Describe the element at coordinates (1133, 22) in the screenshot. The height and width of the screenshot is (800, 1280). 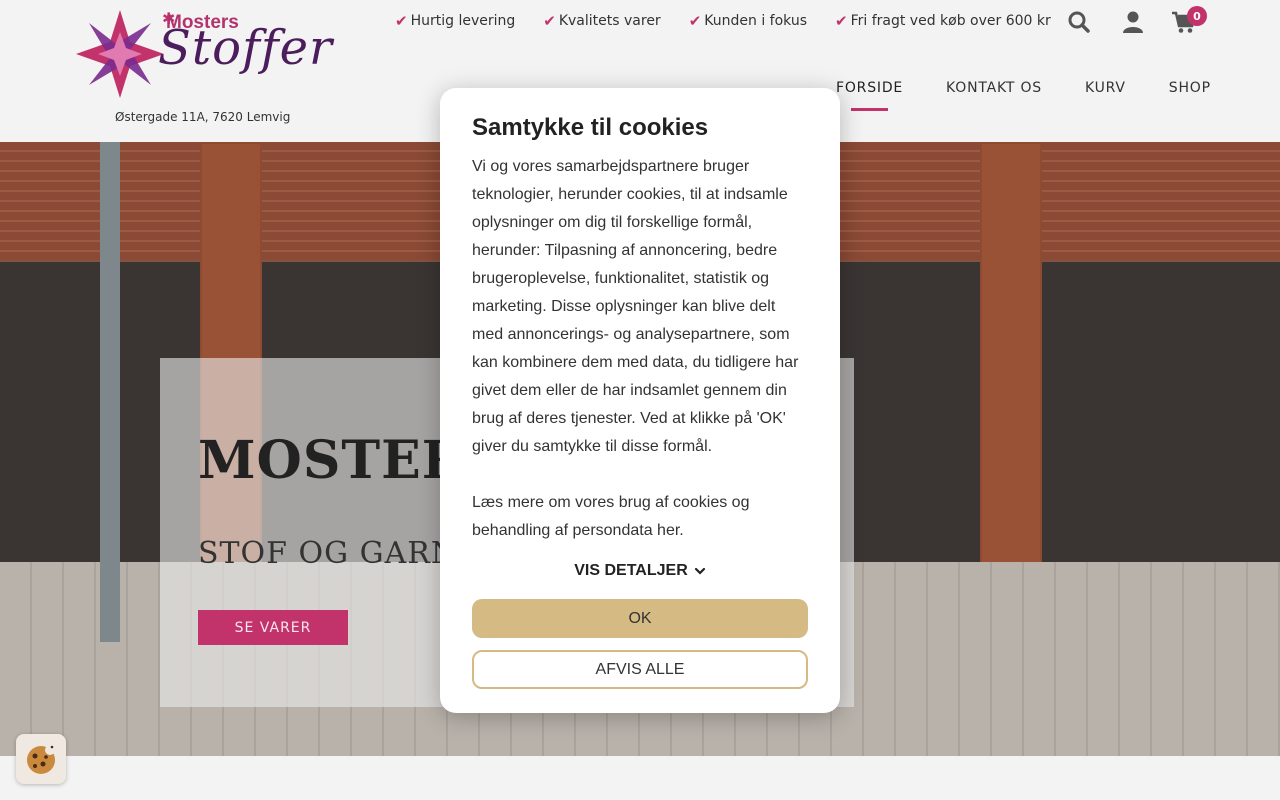
I see `user-icon` at that location.